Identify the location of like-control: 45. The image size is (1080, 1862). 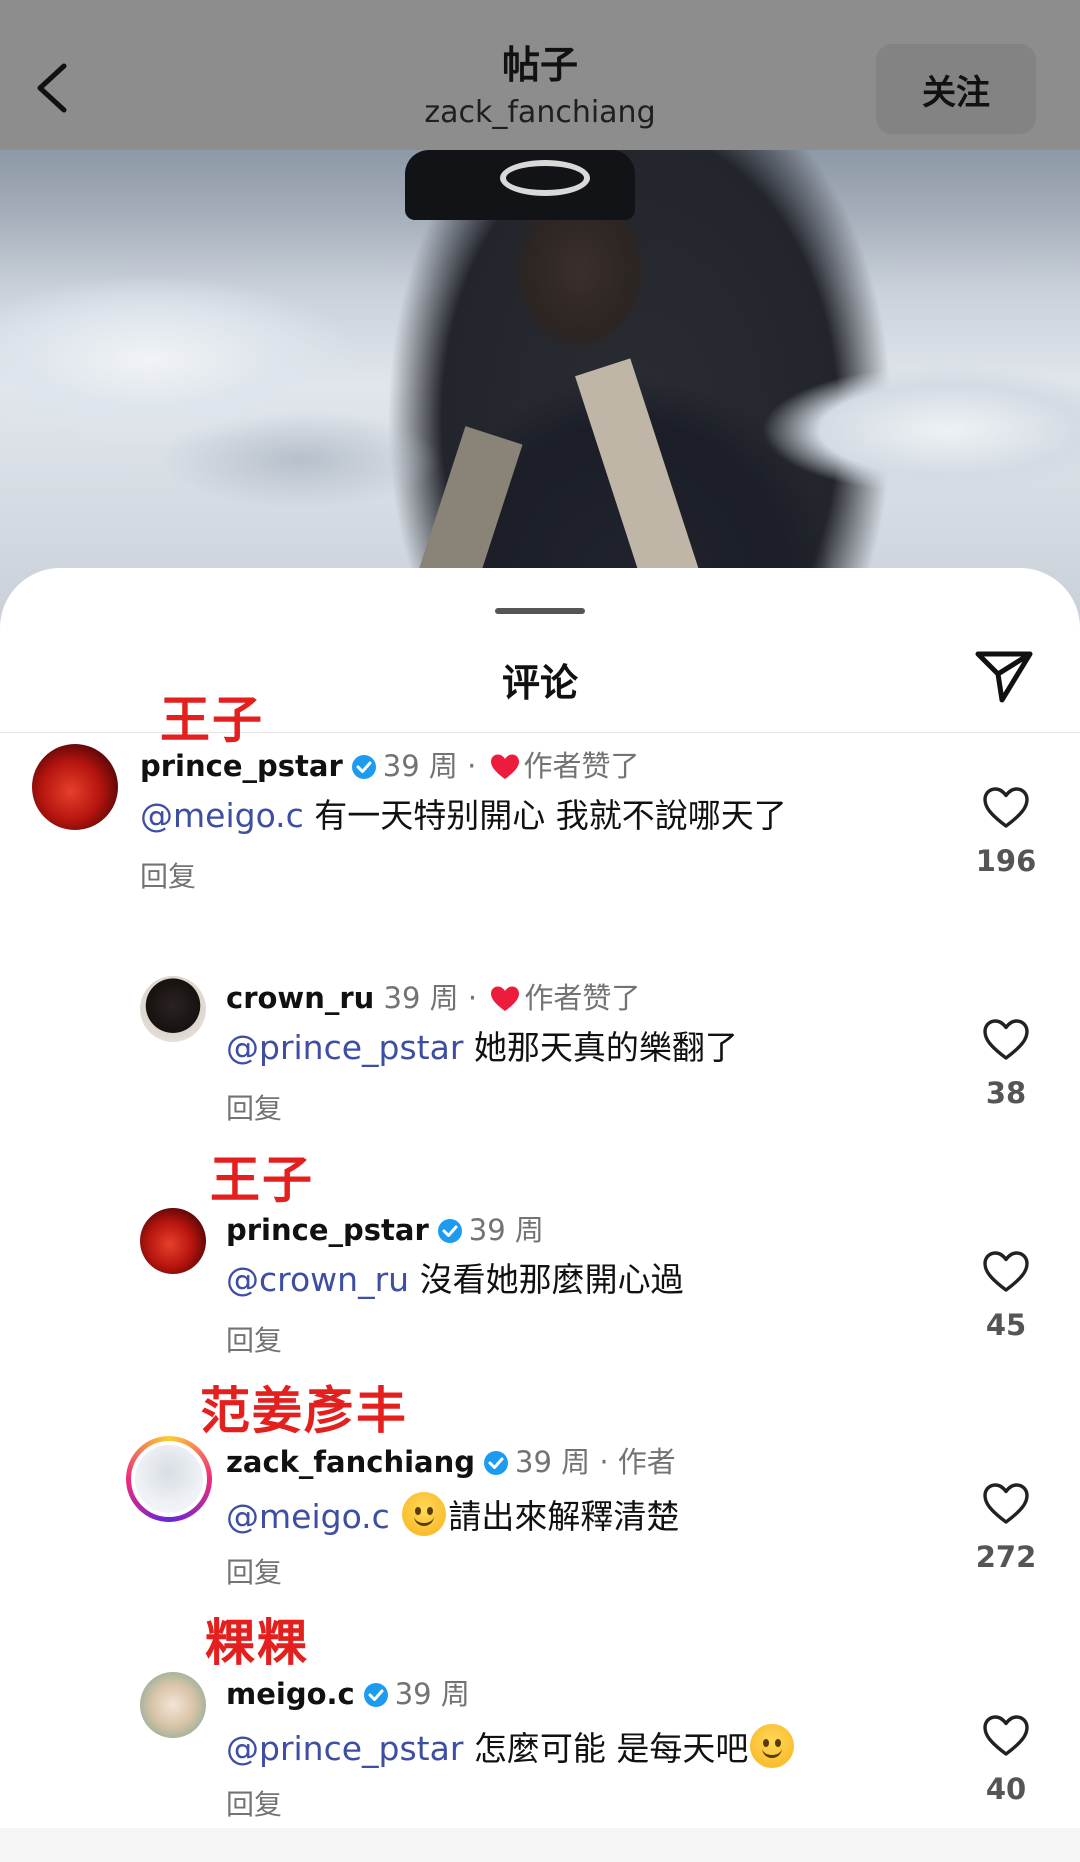
(1006, 1296).